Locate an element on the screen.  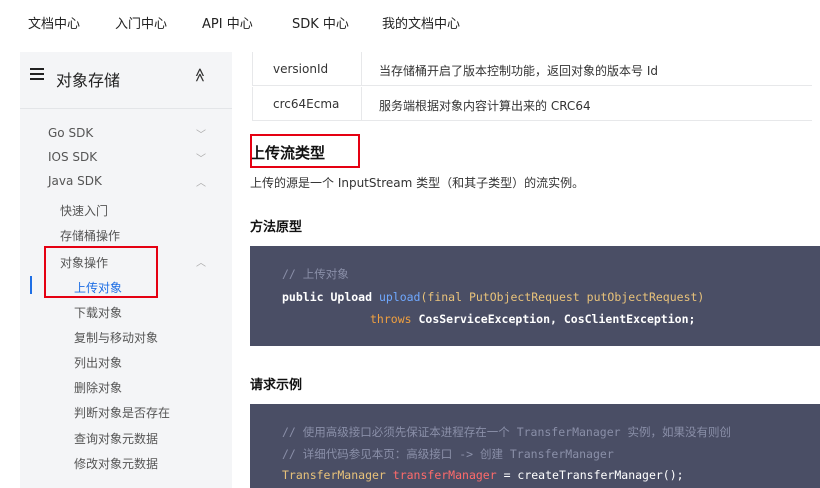
code-type: Upload is located at coordinates (354, 297).